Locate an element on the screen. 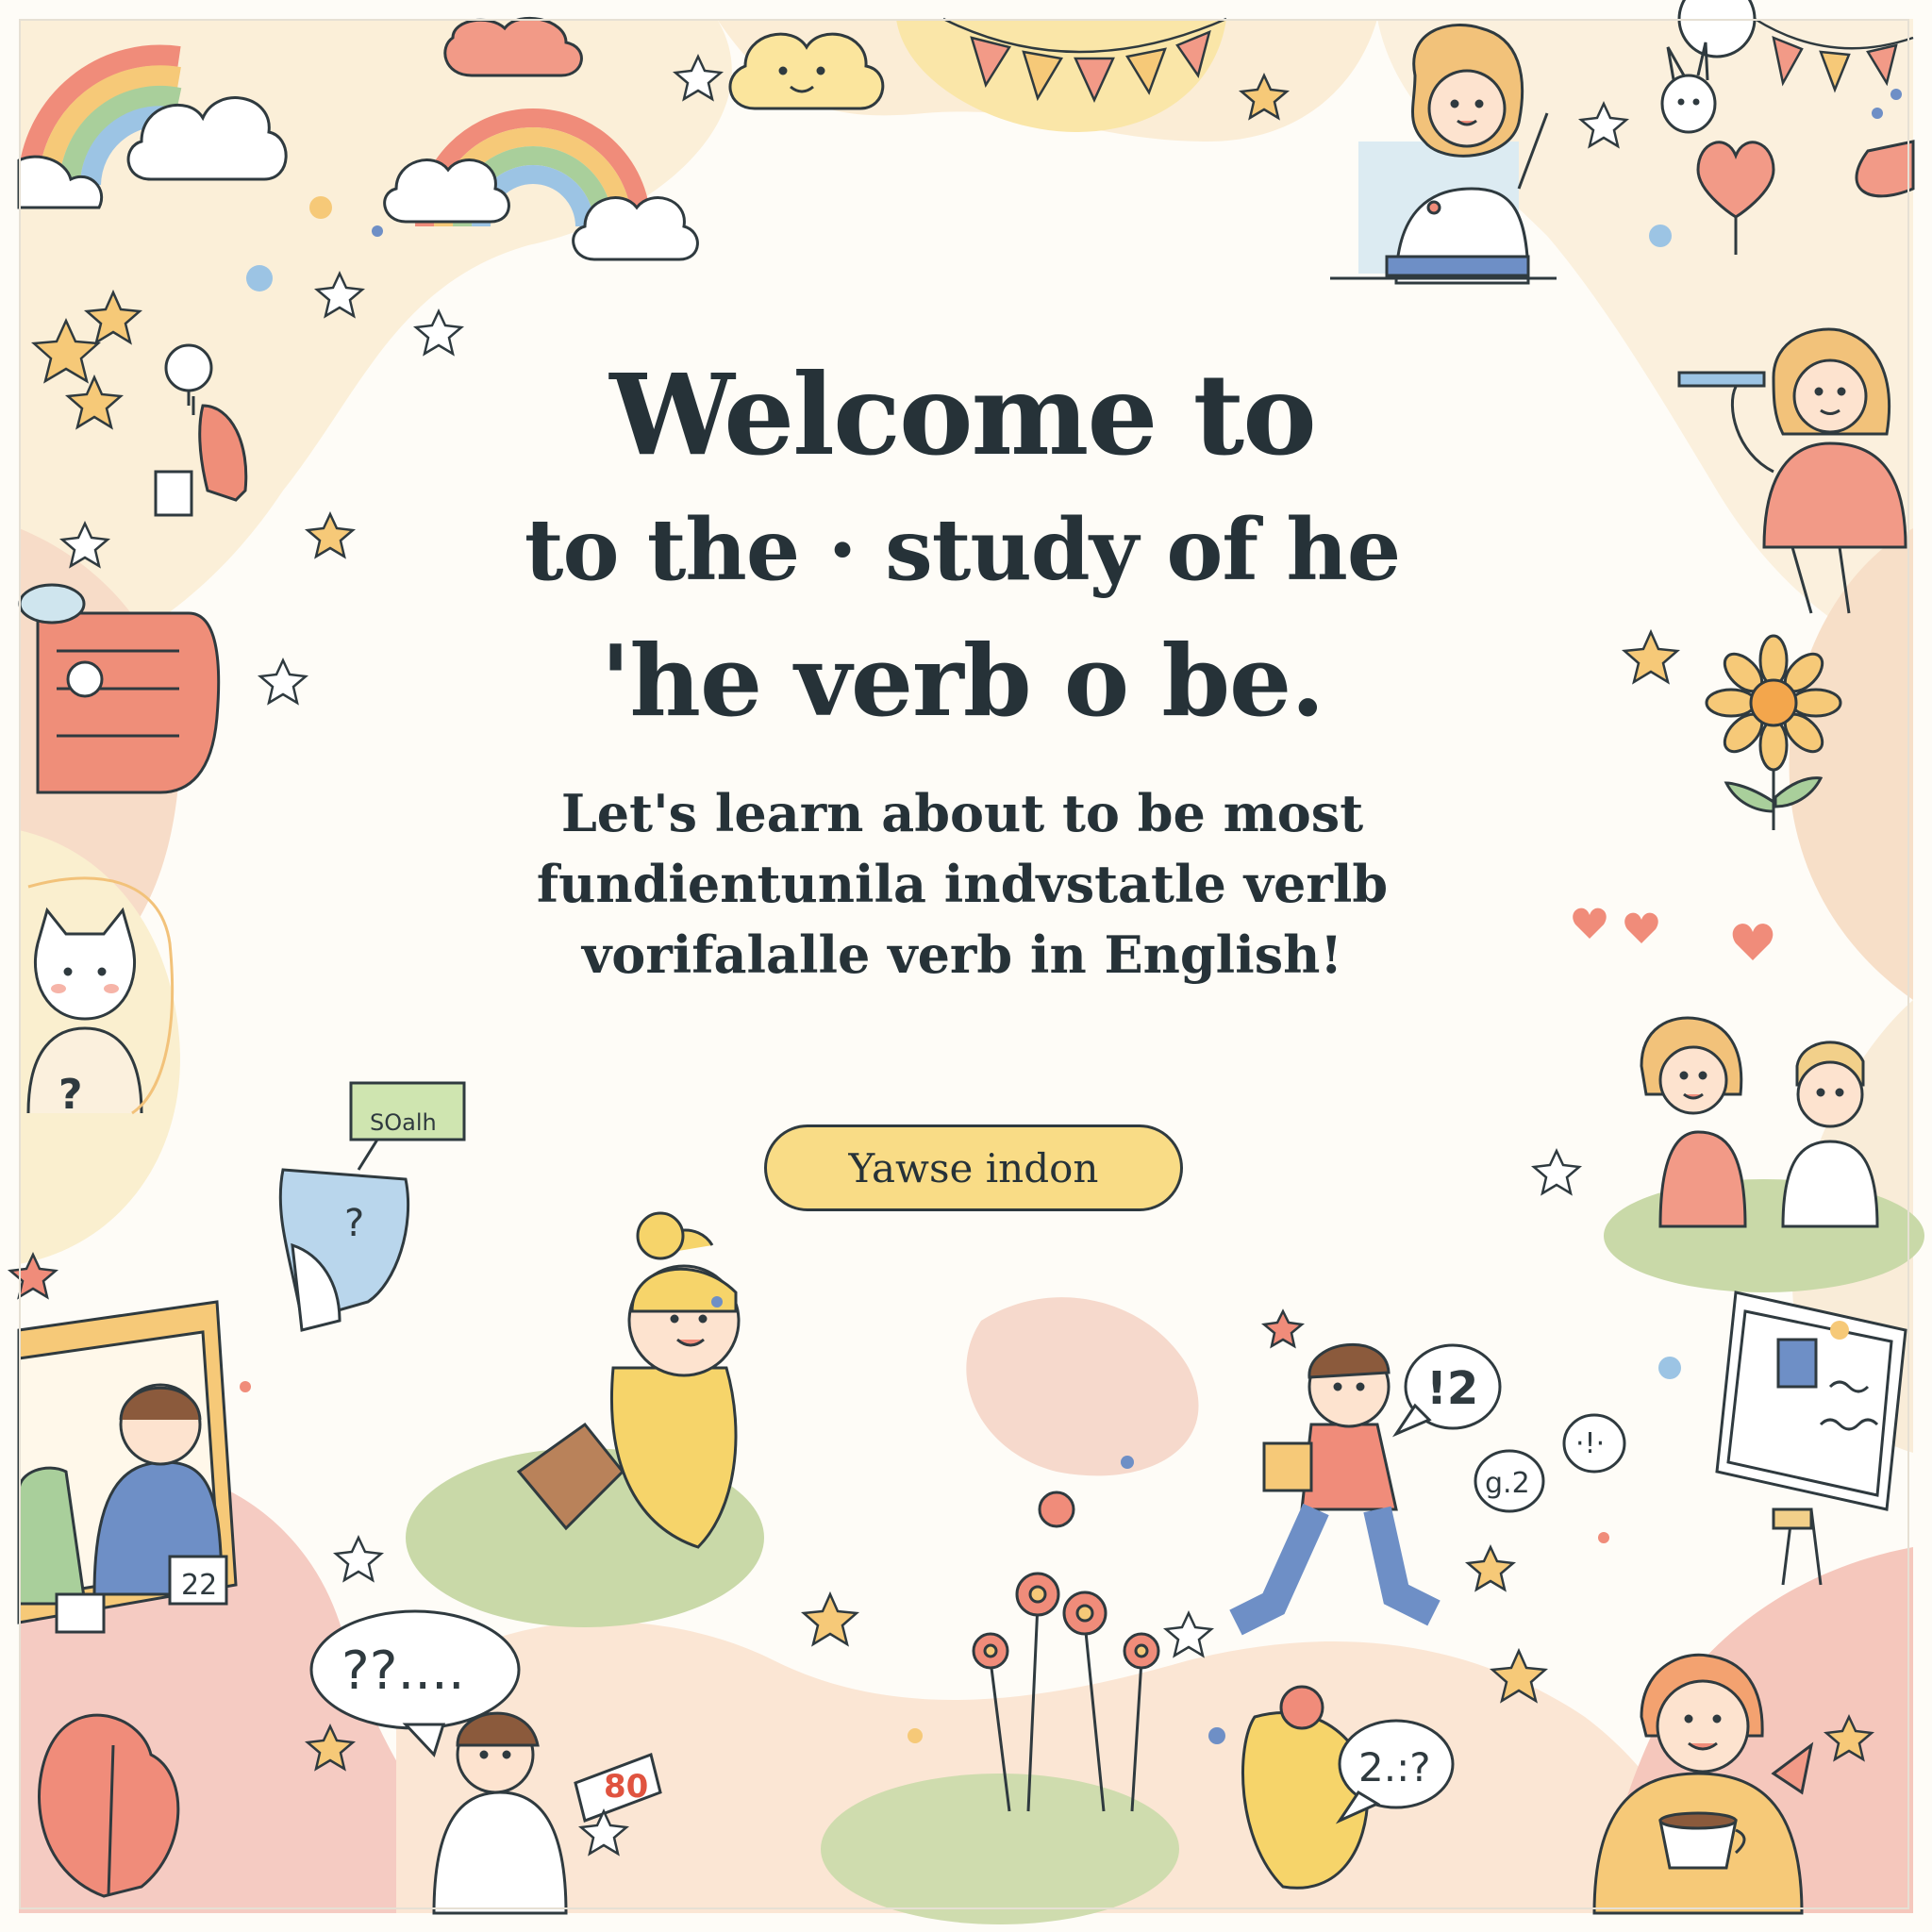 Image resolution: width=1932 pixels, height=1932 pixels. bubble-small-b-text: ·!· is located at coordinates (1590, 1444).